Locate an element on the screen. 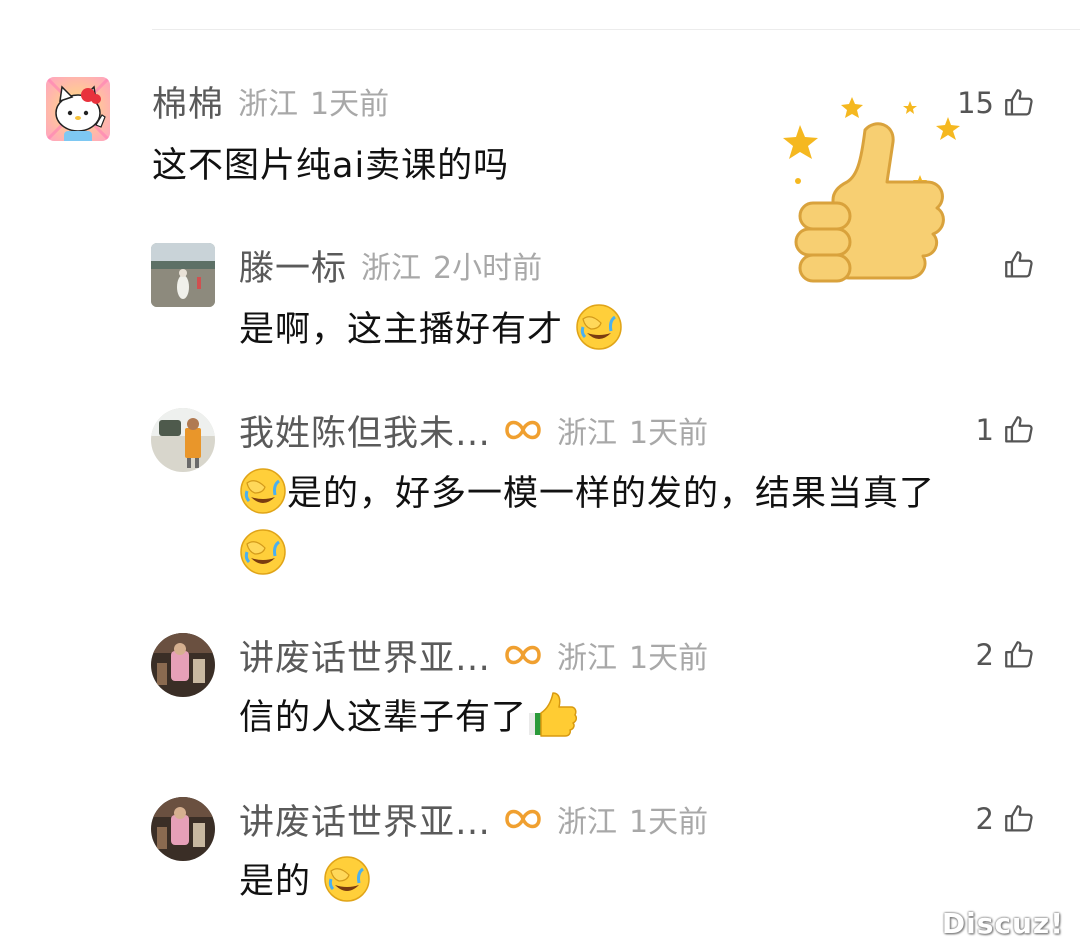 This screenshot has height=950, width=1080. comment-header: 棉棉 浙江 1天前 is located at coordinates (270, 102).